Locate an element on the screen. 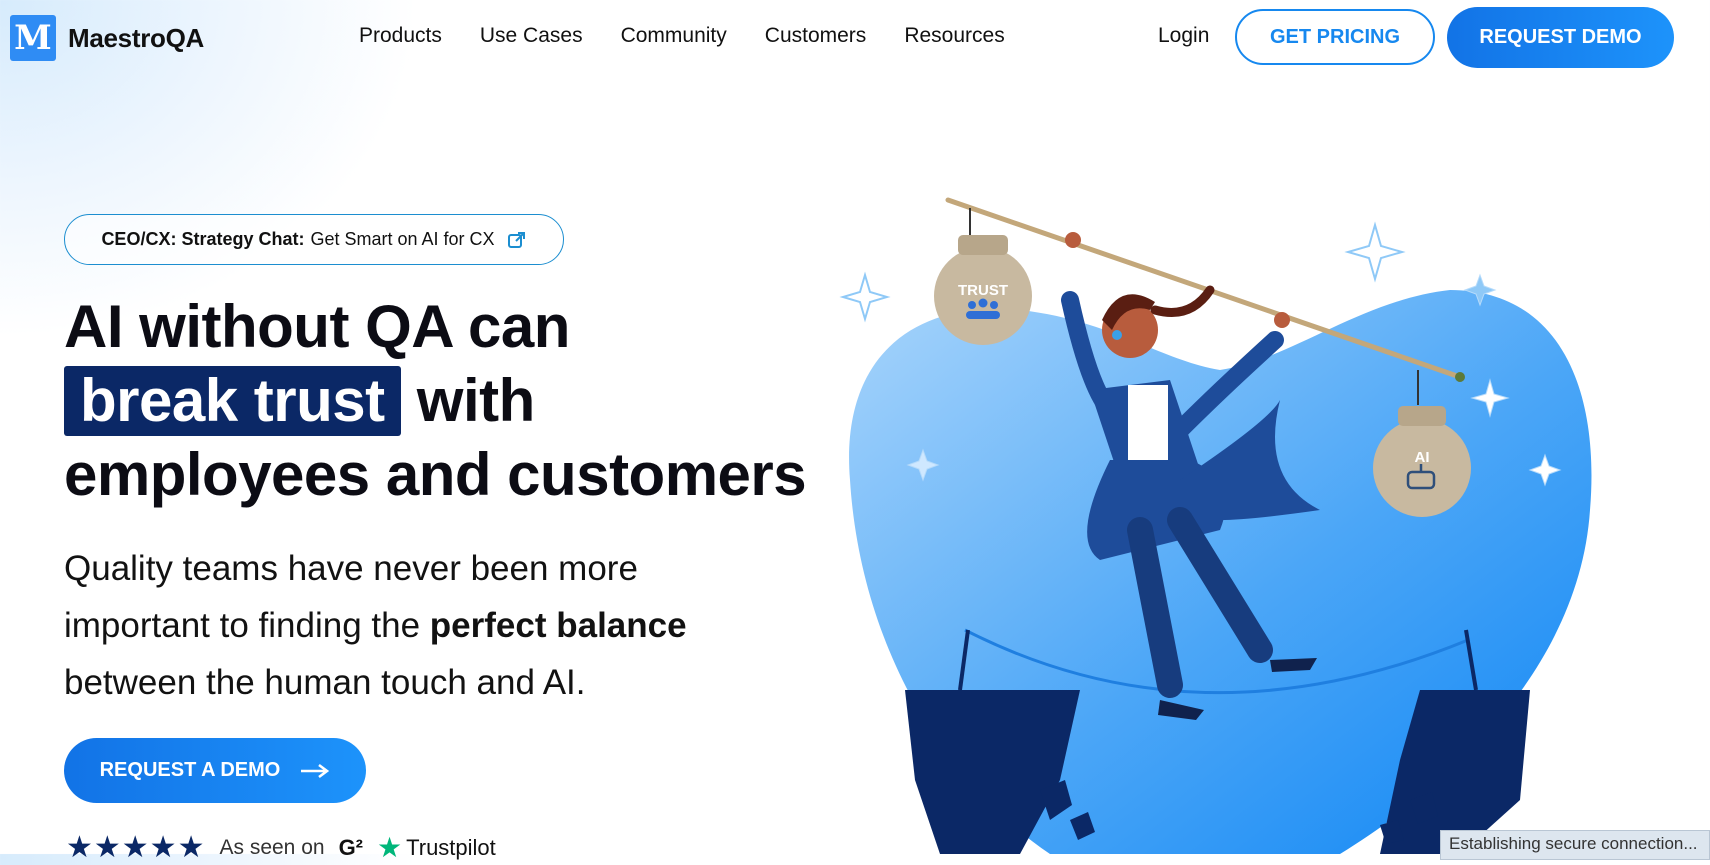 Image resolution: width=1710 pixels, height=865 pixels. logo-mark-icon: M is located at coordinates (33, 38).